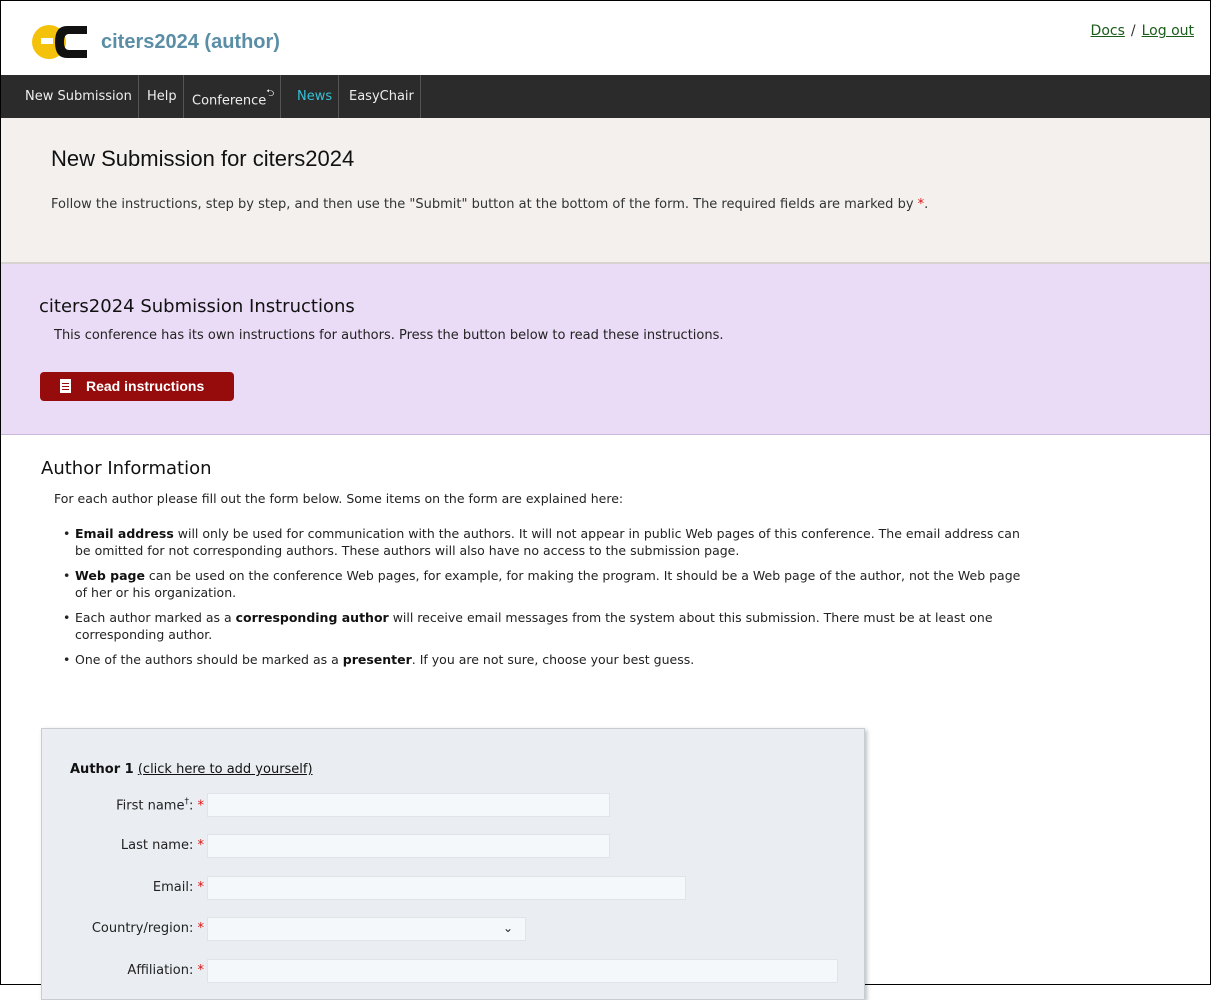 The image size is (1211, 1000). Describe the element at coordinates (229, 101) in the screenshot. I see `menu-label: Conference` at that location.